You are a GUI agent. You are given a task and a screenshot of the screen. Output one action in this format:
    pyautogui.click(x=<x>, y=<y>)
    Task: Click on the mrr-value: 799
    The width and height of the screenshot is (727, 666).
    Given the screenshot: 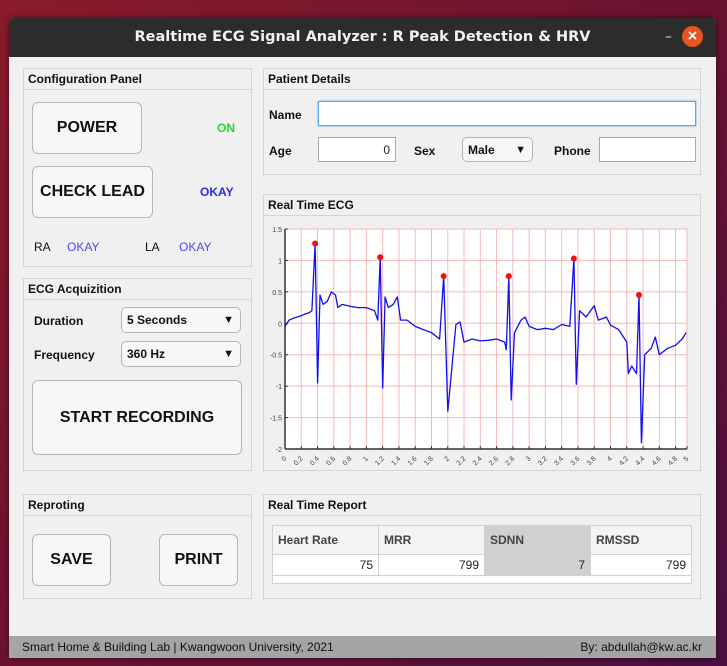 What is the action you would take?
    pyautogui.click(x=431, y=565)
    